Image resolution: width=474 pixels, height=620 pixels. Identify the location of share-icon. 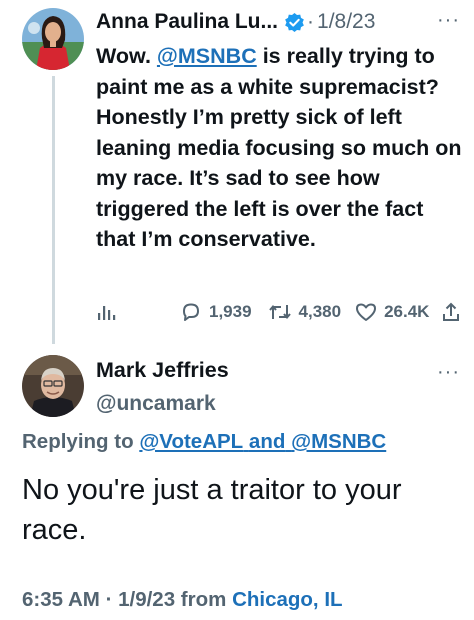
(451, 312).